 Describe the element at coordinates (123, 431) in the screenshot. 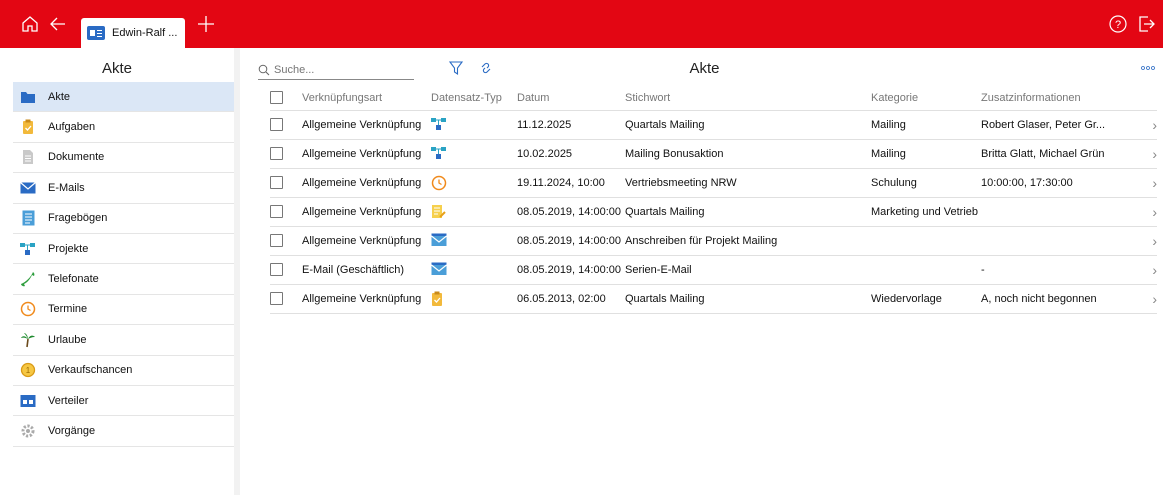

I see `sidebar-item-vorgaenge: Vorgänge` at that location.